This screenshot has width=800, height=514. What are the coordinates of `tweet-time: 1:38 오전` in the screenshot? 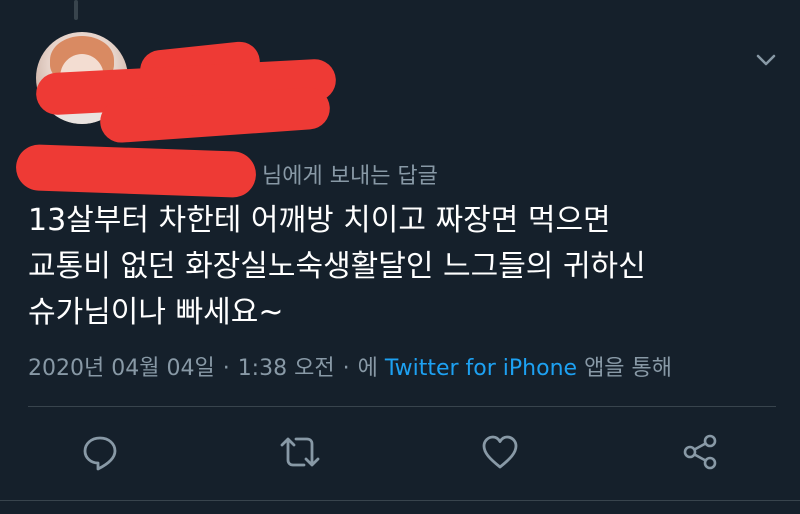 It's located at (286, 368).